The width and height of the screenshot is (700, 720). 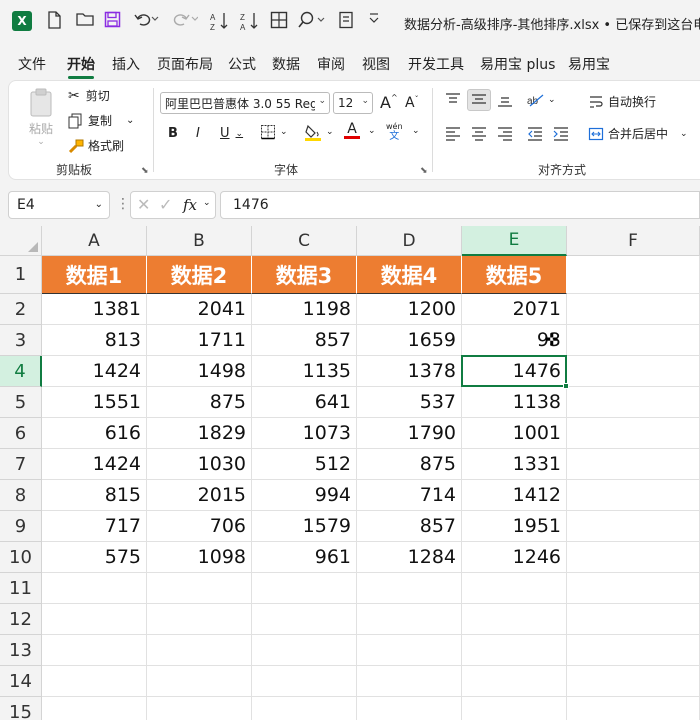 I want to click on column-title-cell: 数据1, so click(x=94, y=275).